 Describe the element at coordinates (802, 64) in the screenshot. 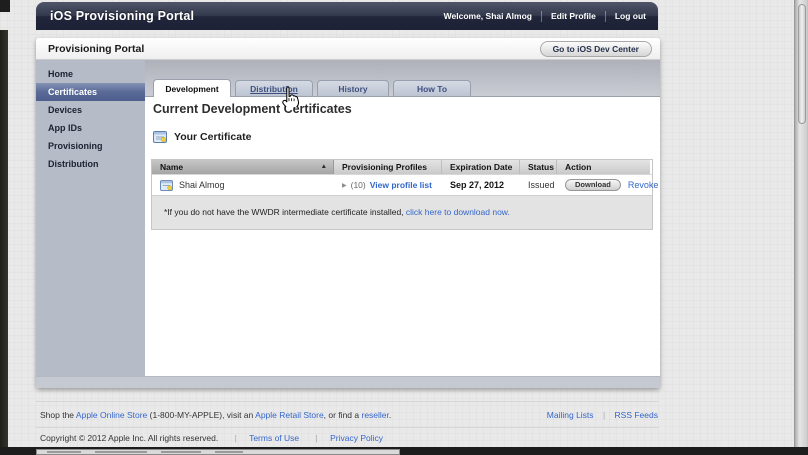

I see `scrollbar-thumb` at that location.